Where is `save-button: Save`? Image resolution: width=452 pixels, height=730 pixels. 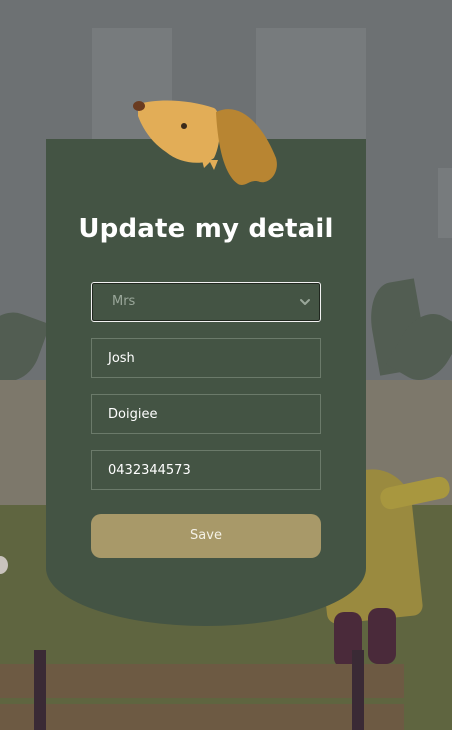 save-button: Save is located at coordinates (206, 536).